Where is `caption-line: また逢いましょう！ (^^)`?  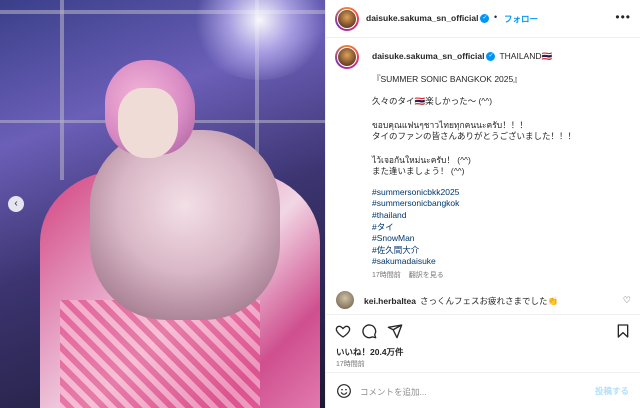 caption-line: また逢いましょう！ (^^) is located at coordinates (418, 171).